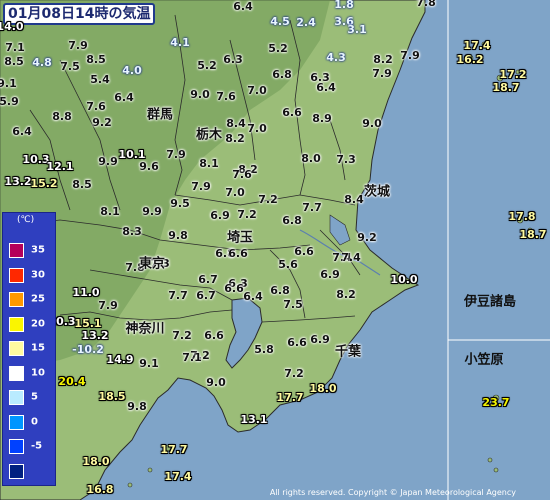  I want to click on temperature-value: 1.8, so click(344, 5).